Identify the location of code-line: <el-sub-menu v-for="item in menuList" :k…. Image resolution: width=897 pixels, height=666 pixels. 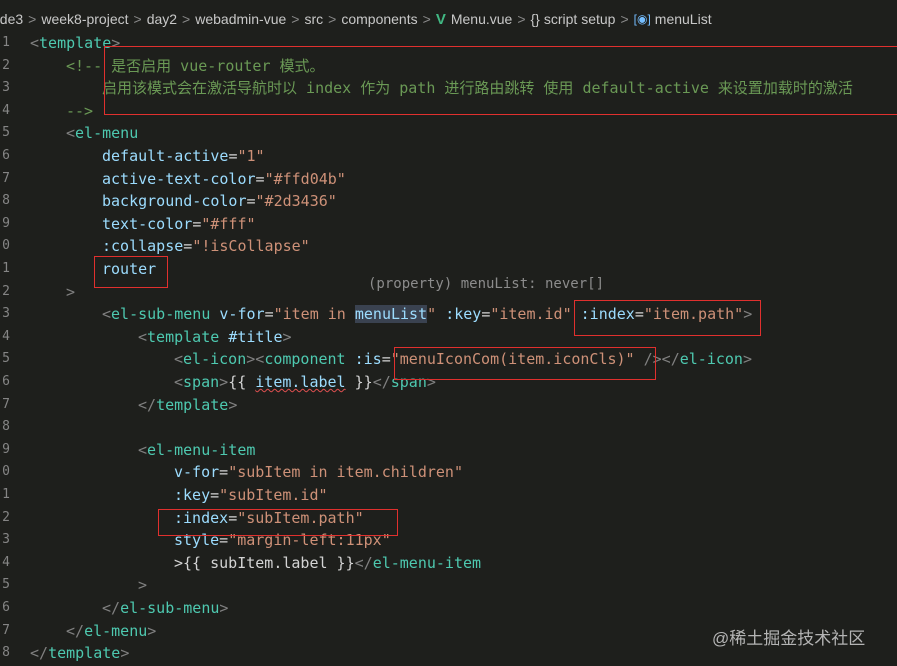
(427, 314).